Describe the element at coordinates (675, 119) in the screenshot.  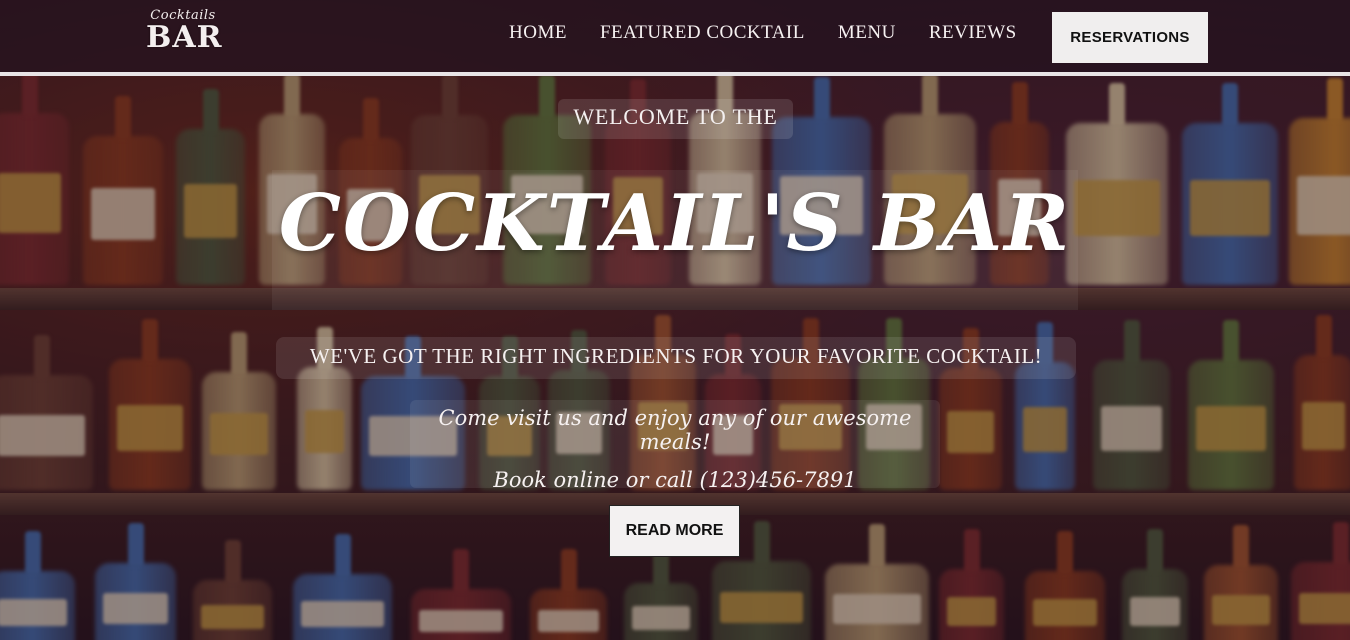
I see `hero-welcome-text: WELCOME TO THE` at that location.